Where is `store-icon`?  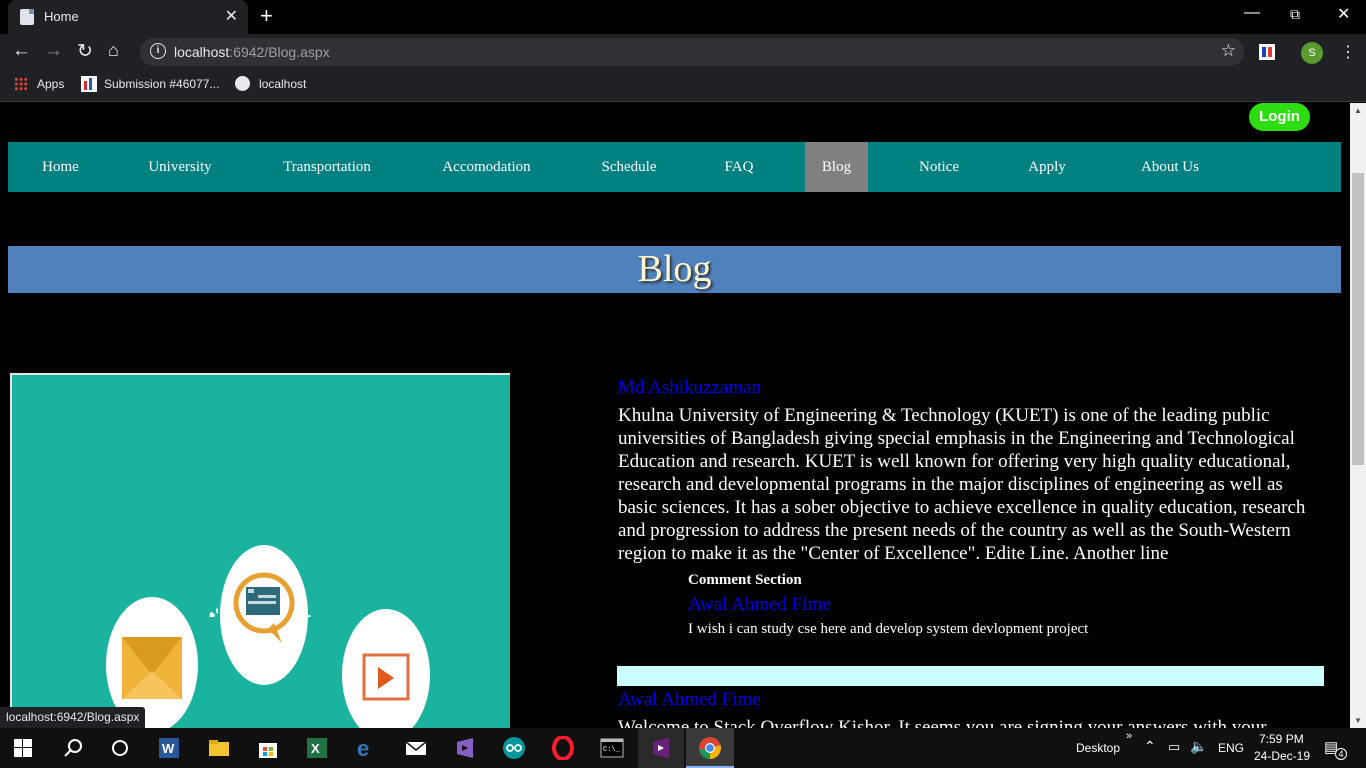
store-icon is located at coordinates (268, 748).